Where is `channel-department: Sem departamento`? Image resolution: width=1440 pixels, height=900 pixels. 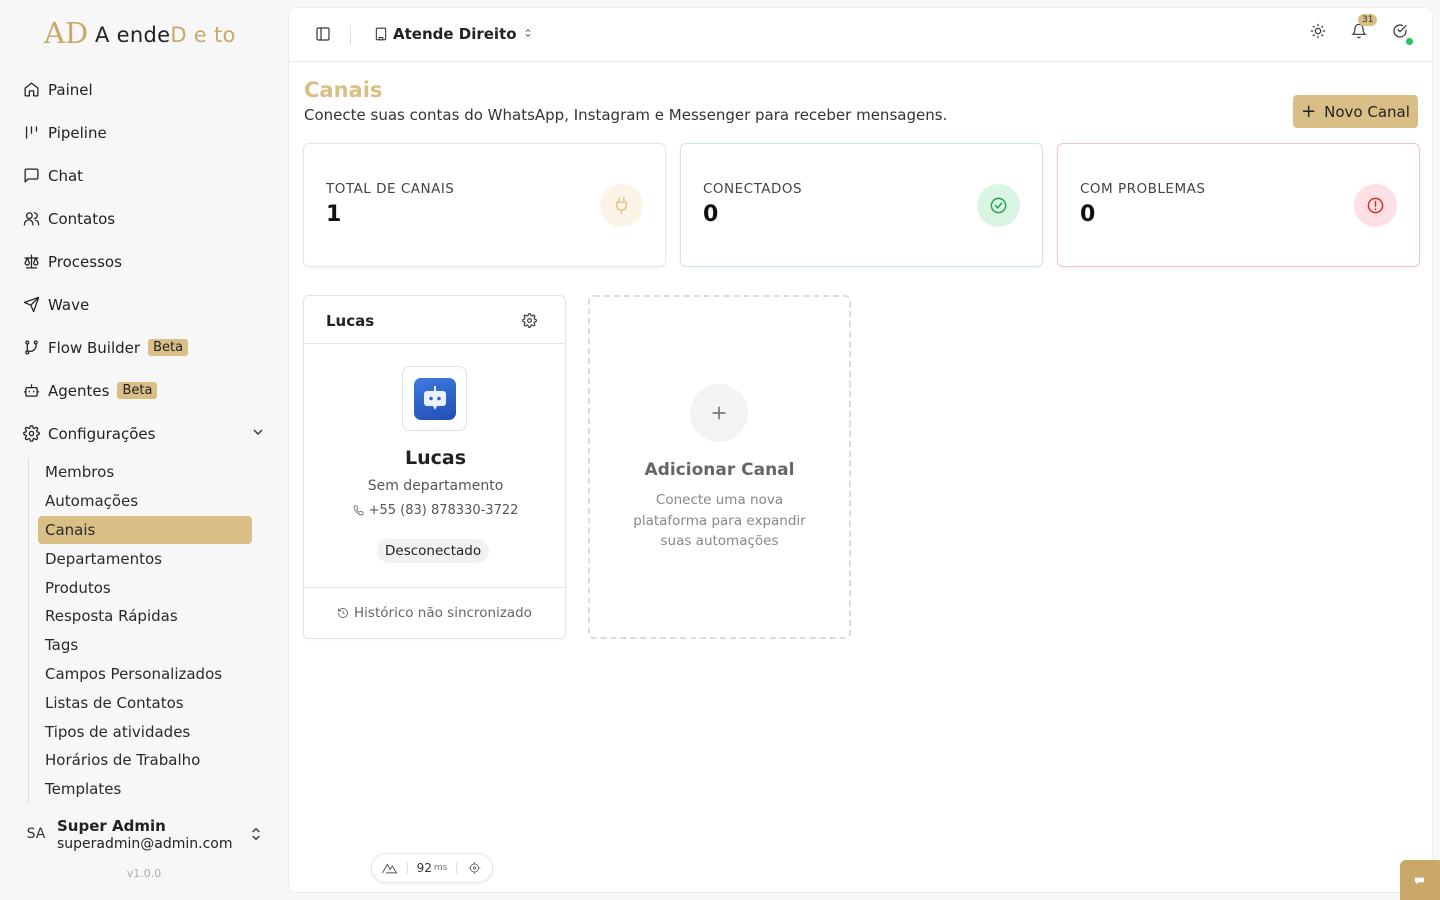 channel-department: Sem departamento is located at coordinates (435, 486).